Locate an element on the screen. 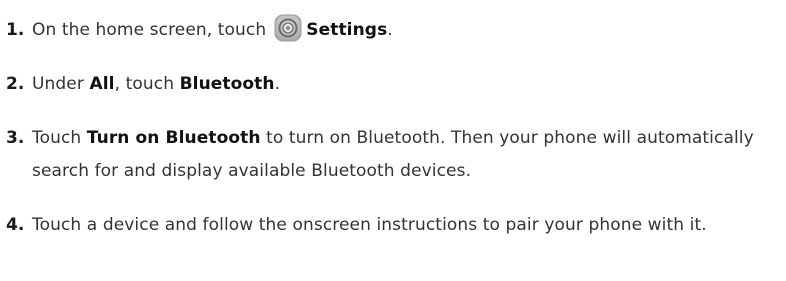  step-text-before: Touch is located at coordinates (59, 138).